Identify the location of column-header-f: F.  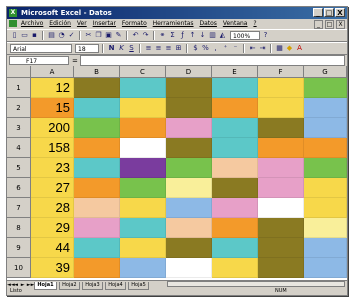
(281, 72).